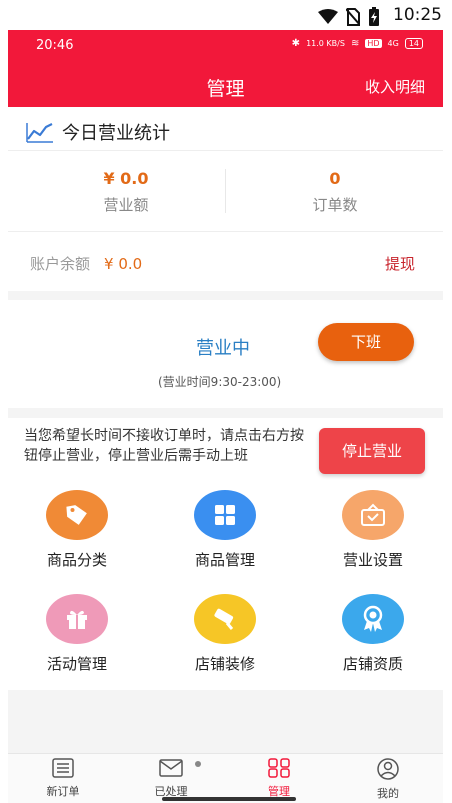 The width and height of the screenshot is (452, 803). What do you see at coordinates (335, 178) in the screenshot?
I see `orders-value: 0` at bounding box center [335, 178].